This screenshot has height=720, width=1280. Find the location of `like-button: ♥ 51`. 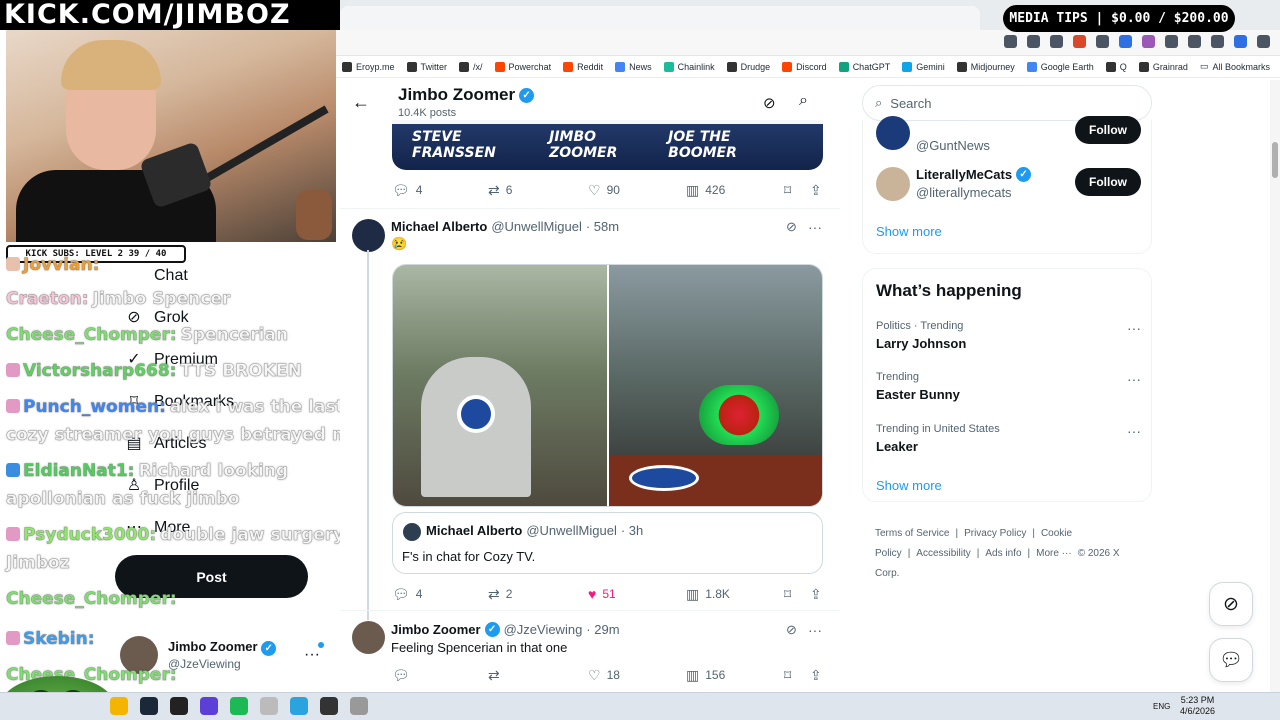

like-button: ♥ 51 is located at coordinates (602, 594).